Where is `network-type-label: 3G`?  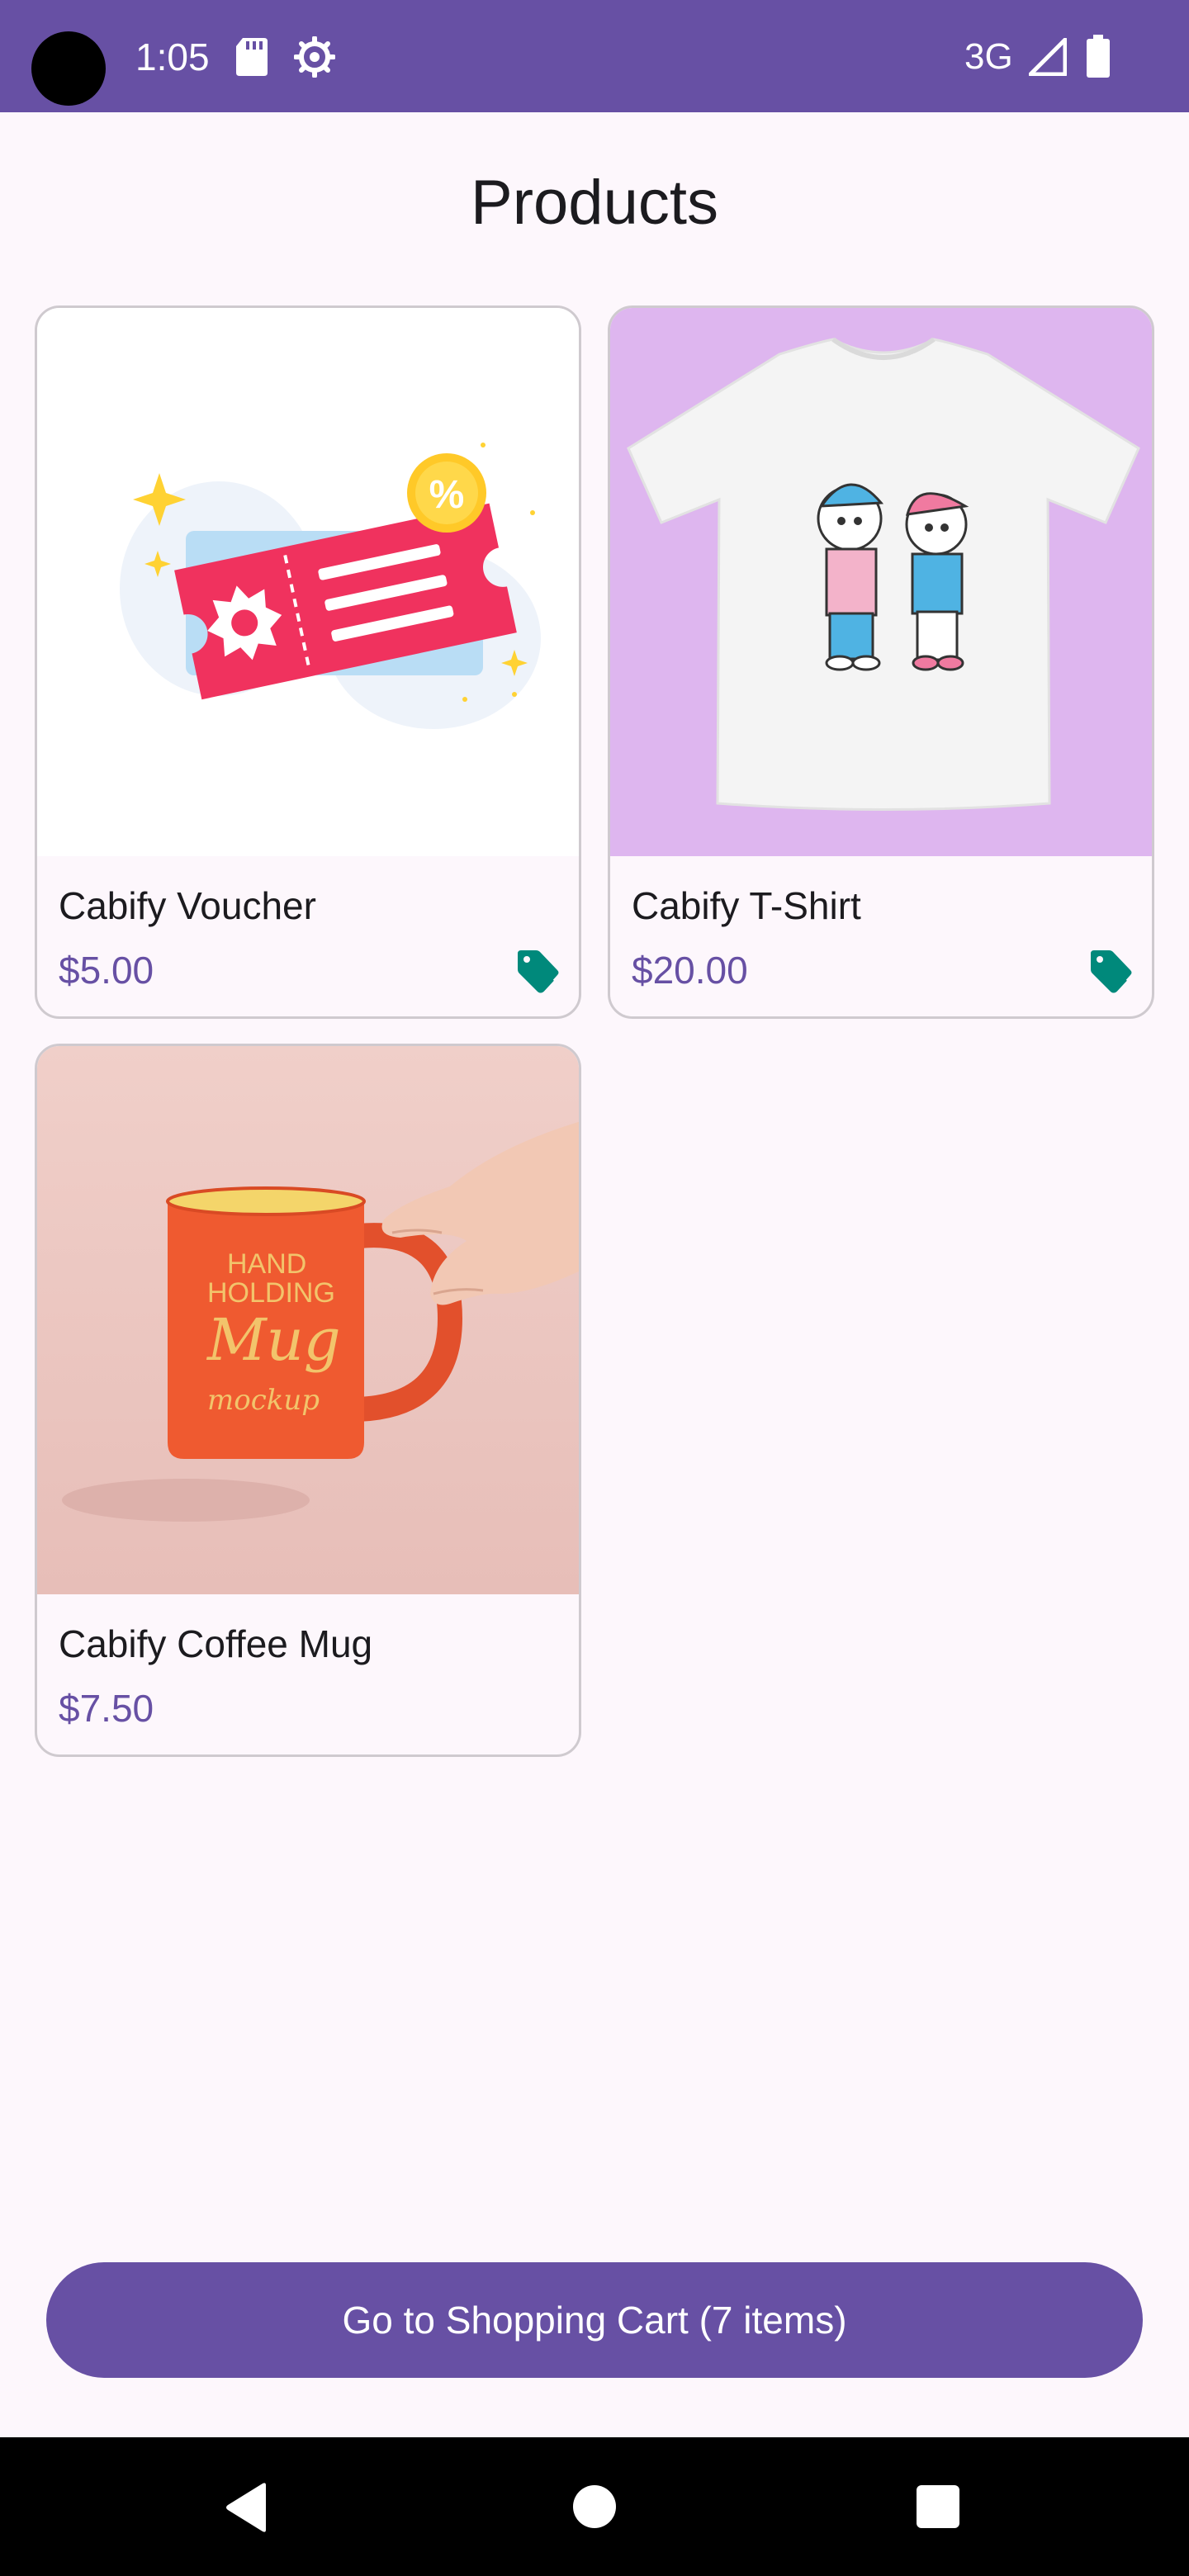 network-type-label: 3G is located at coordinates (988, 56).